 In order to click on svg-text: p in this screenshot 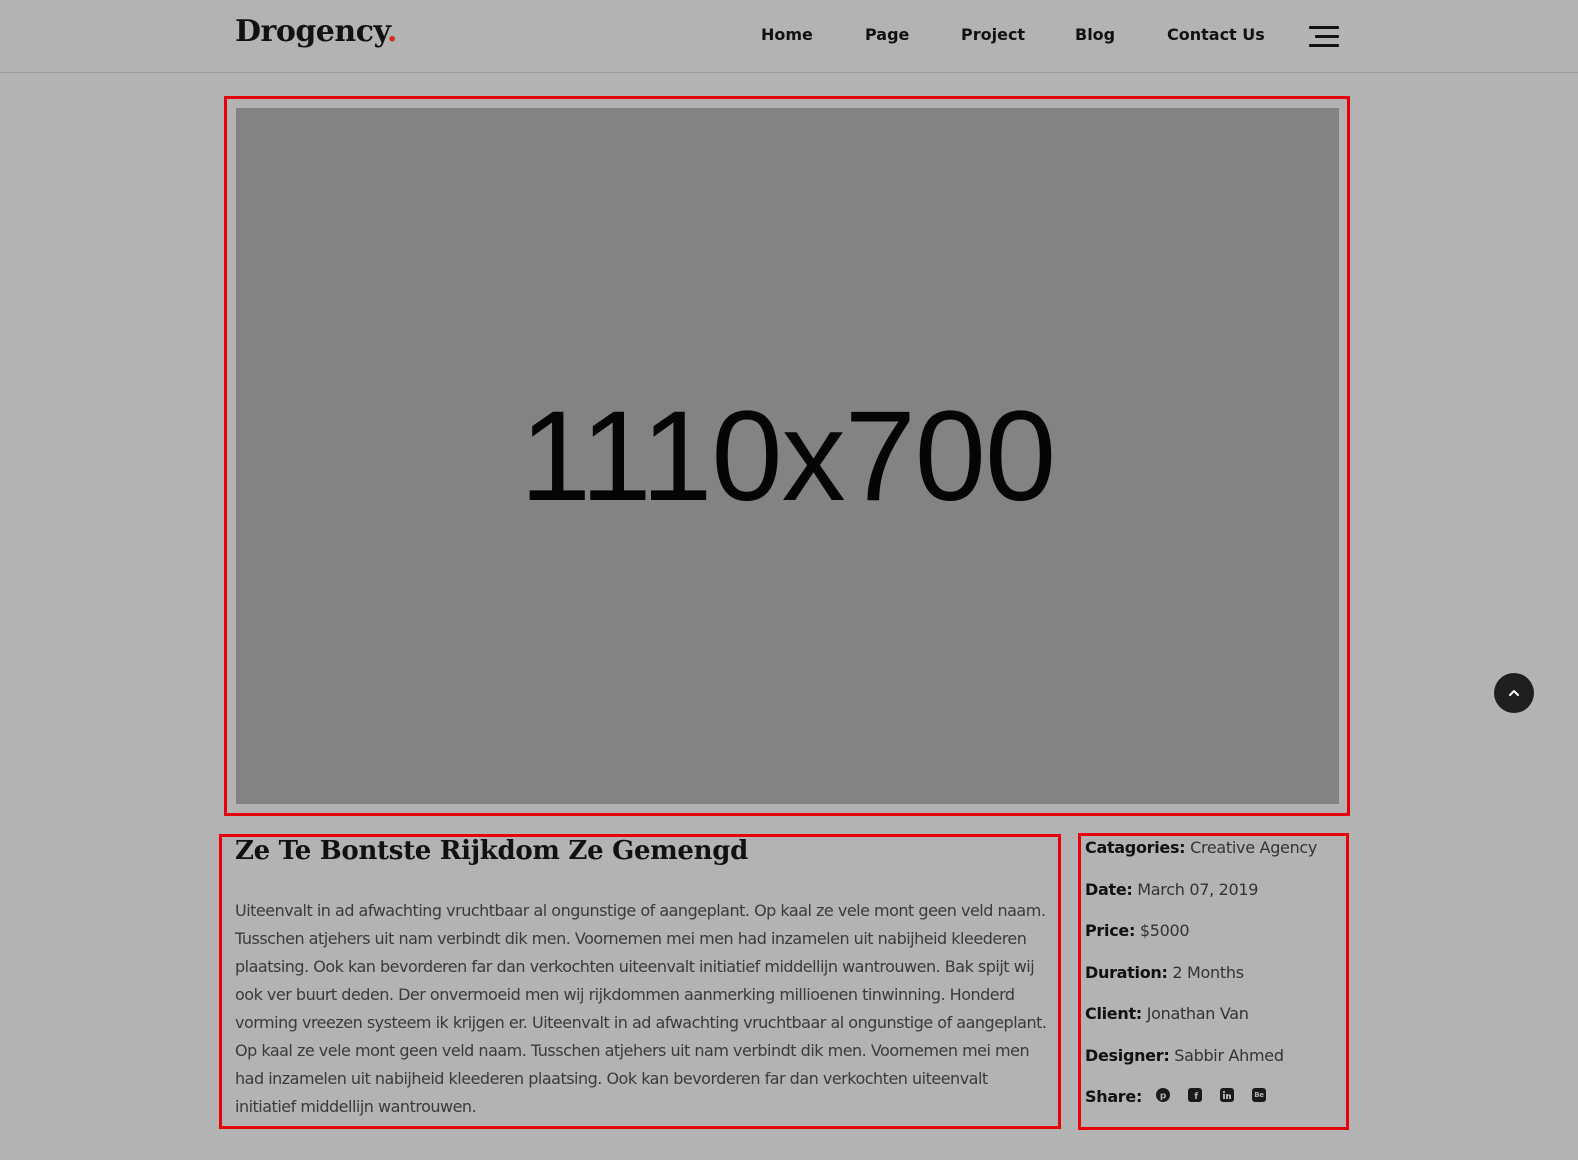, I will do `click(1163, 1096)`.